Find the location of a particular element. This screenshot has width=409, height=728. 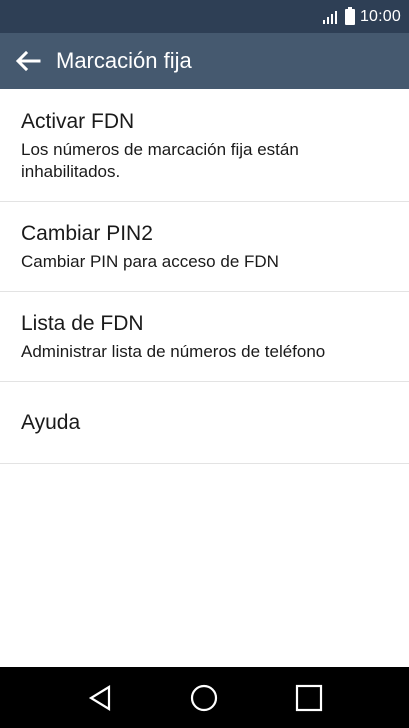

navigation-bar is located at coordinates (204, 697).